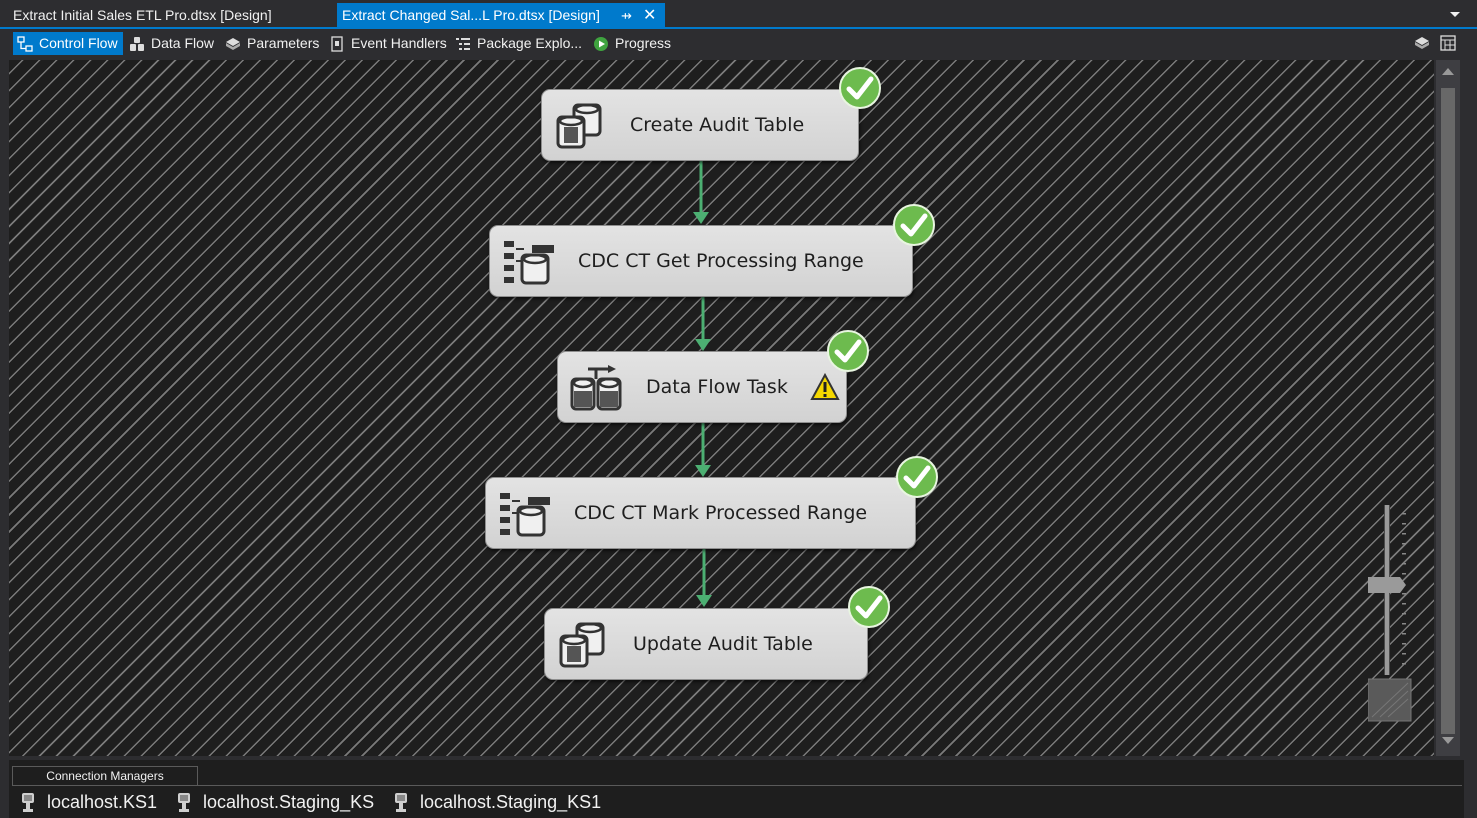 This screenshot has width=1477, height=818. What do you see at coordinates (723, 644) in the screenshot?
I see `task-name: Update Audit Table` at bounding box center [723, 644].